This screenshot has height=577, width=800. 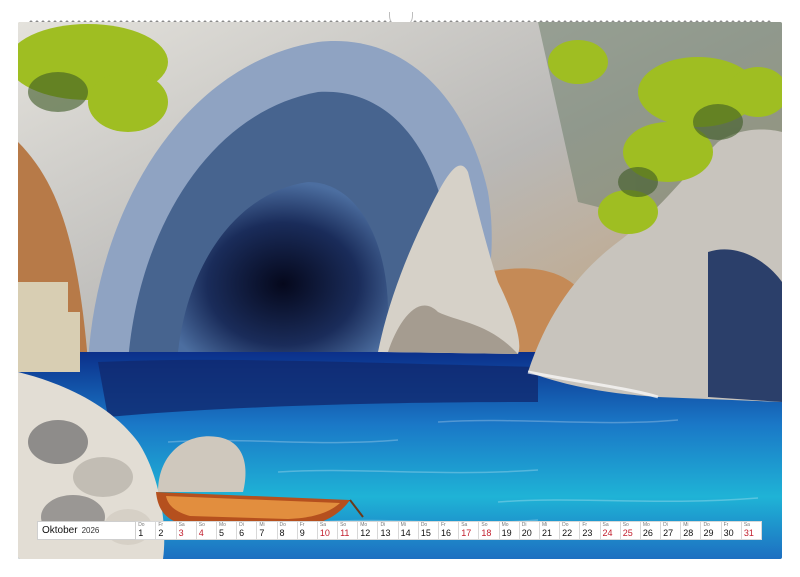 I want to click on day-number: 15, so click(x=425, y=533).